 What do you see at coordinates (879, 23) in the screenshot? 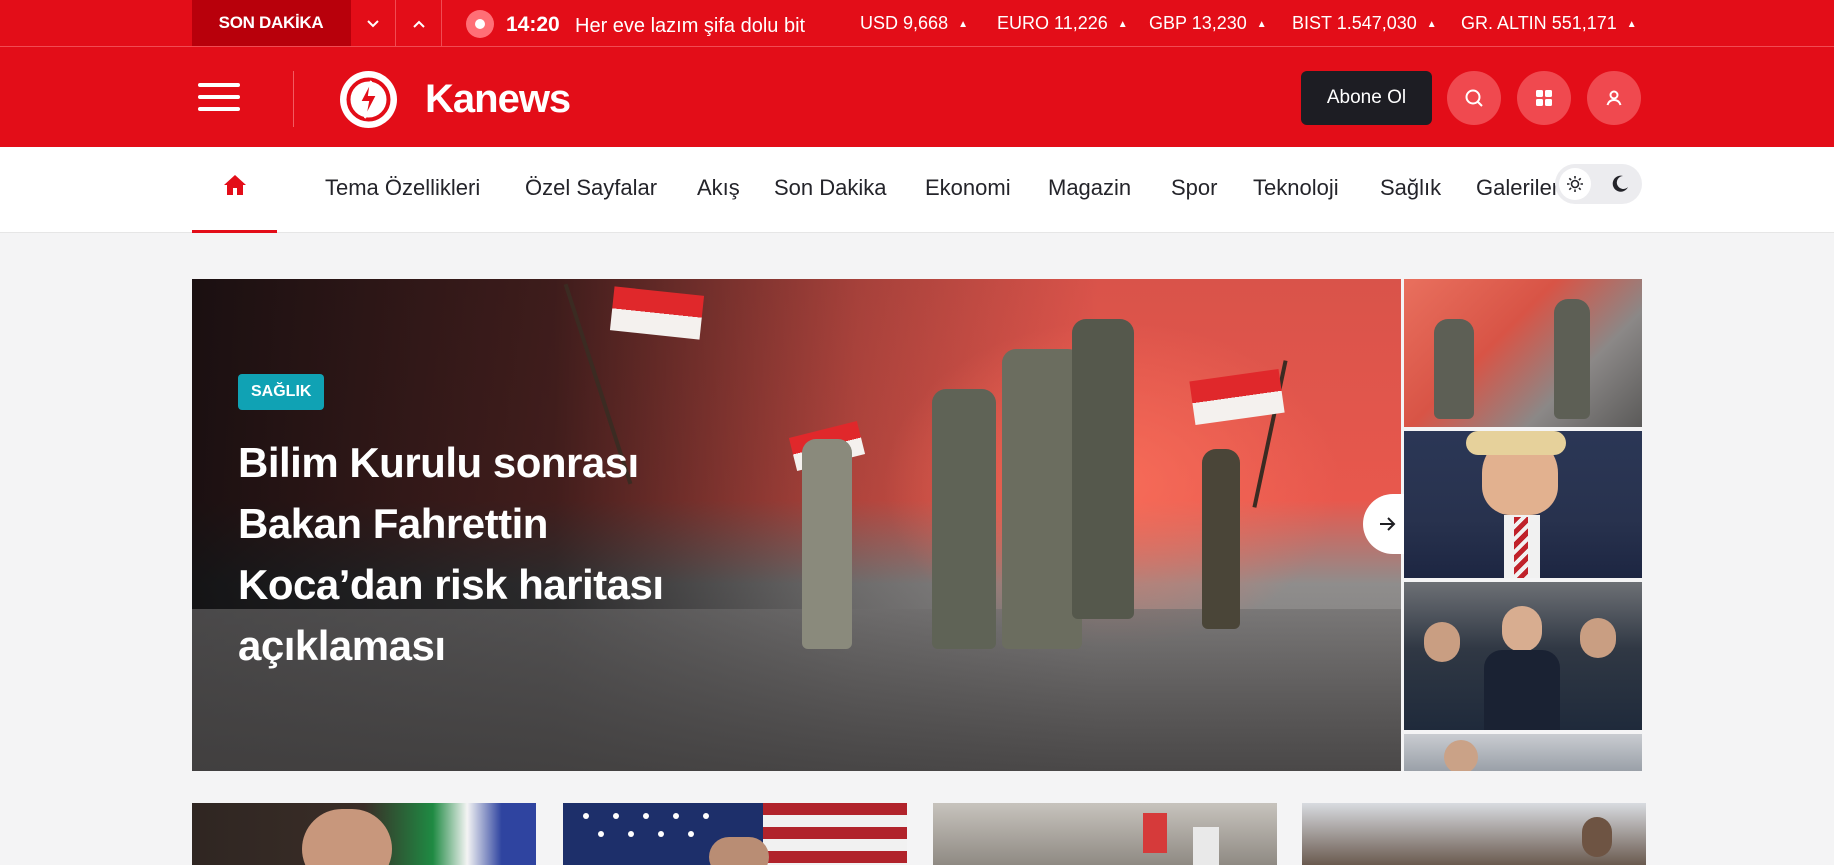
I see `market-name: USD` at bounding box center [879, 23].